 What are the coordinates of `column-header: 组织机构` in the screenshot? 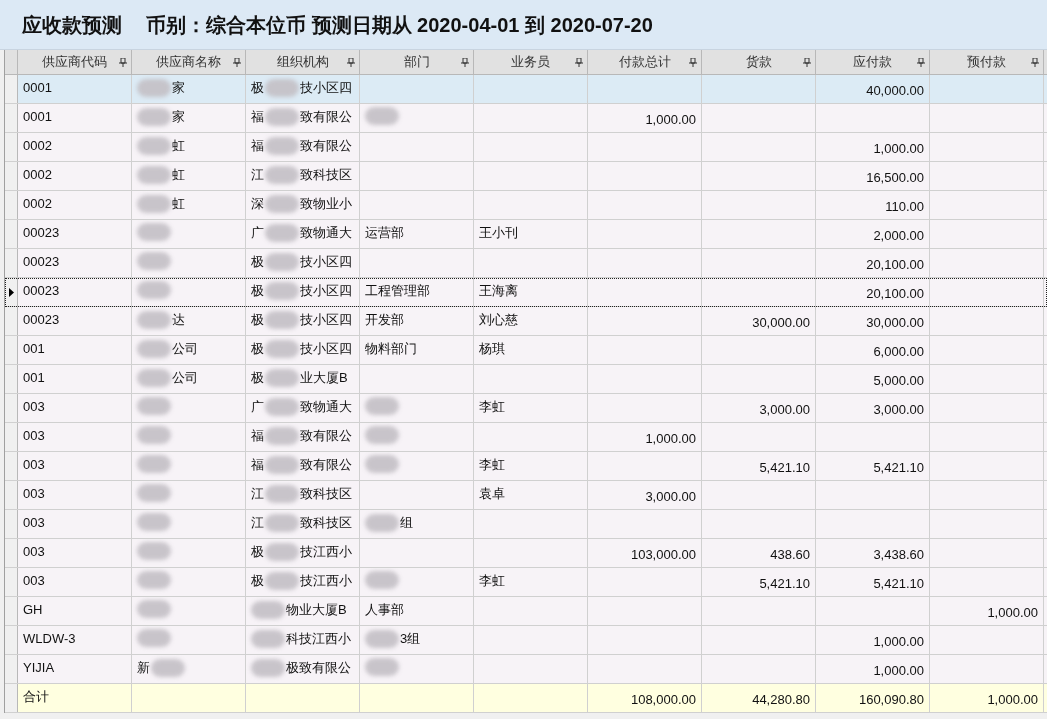 It's located at (303, 62).